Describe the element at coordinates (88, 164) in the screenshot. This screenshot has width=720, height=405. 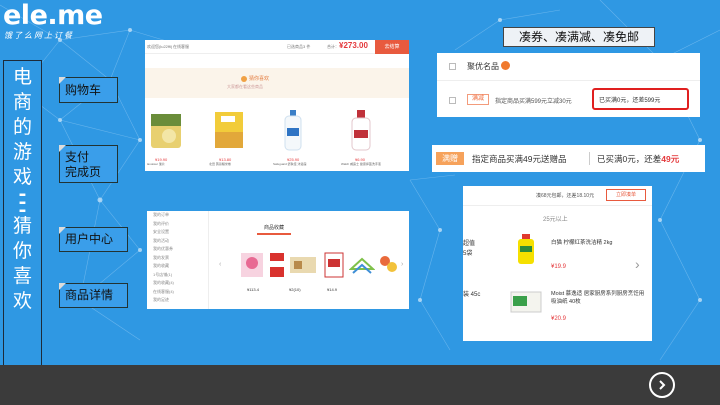
I see `label-payment-complete: 支付 完成页` at that location.